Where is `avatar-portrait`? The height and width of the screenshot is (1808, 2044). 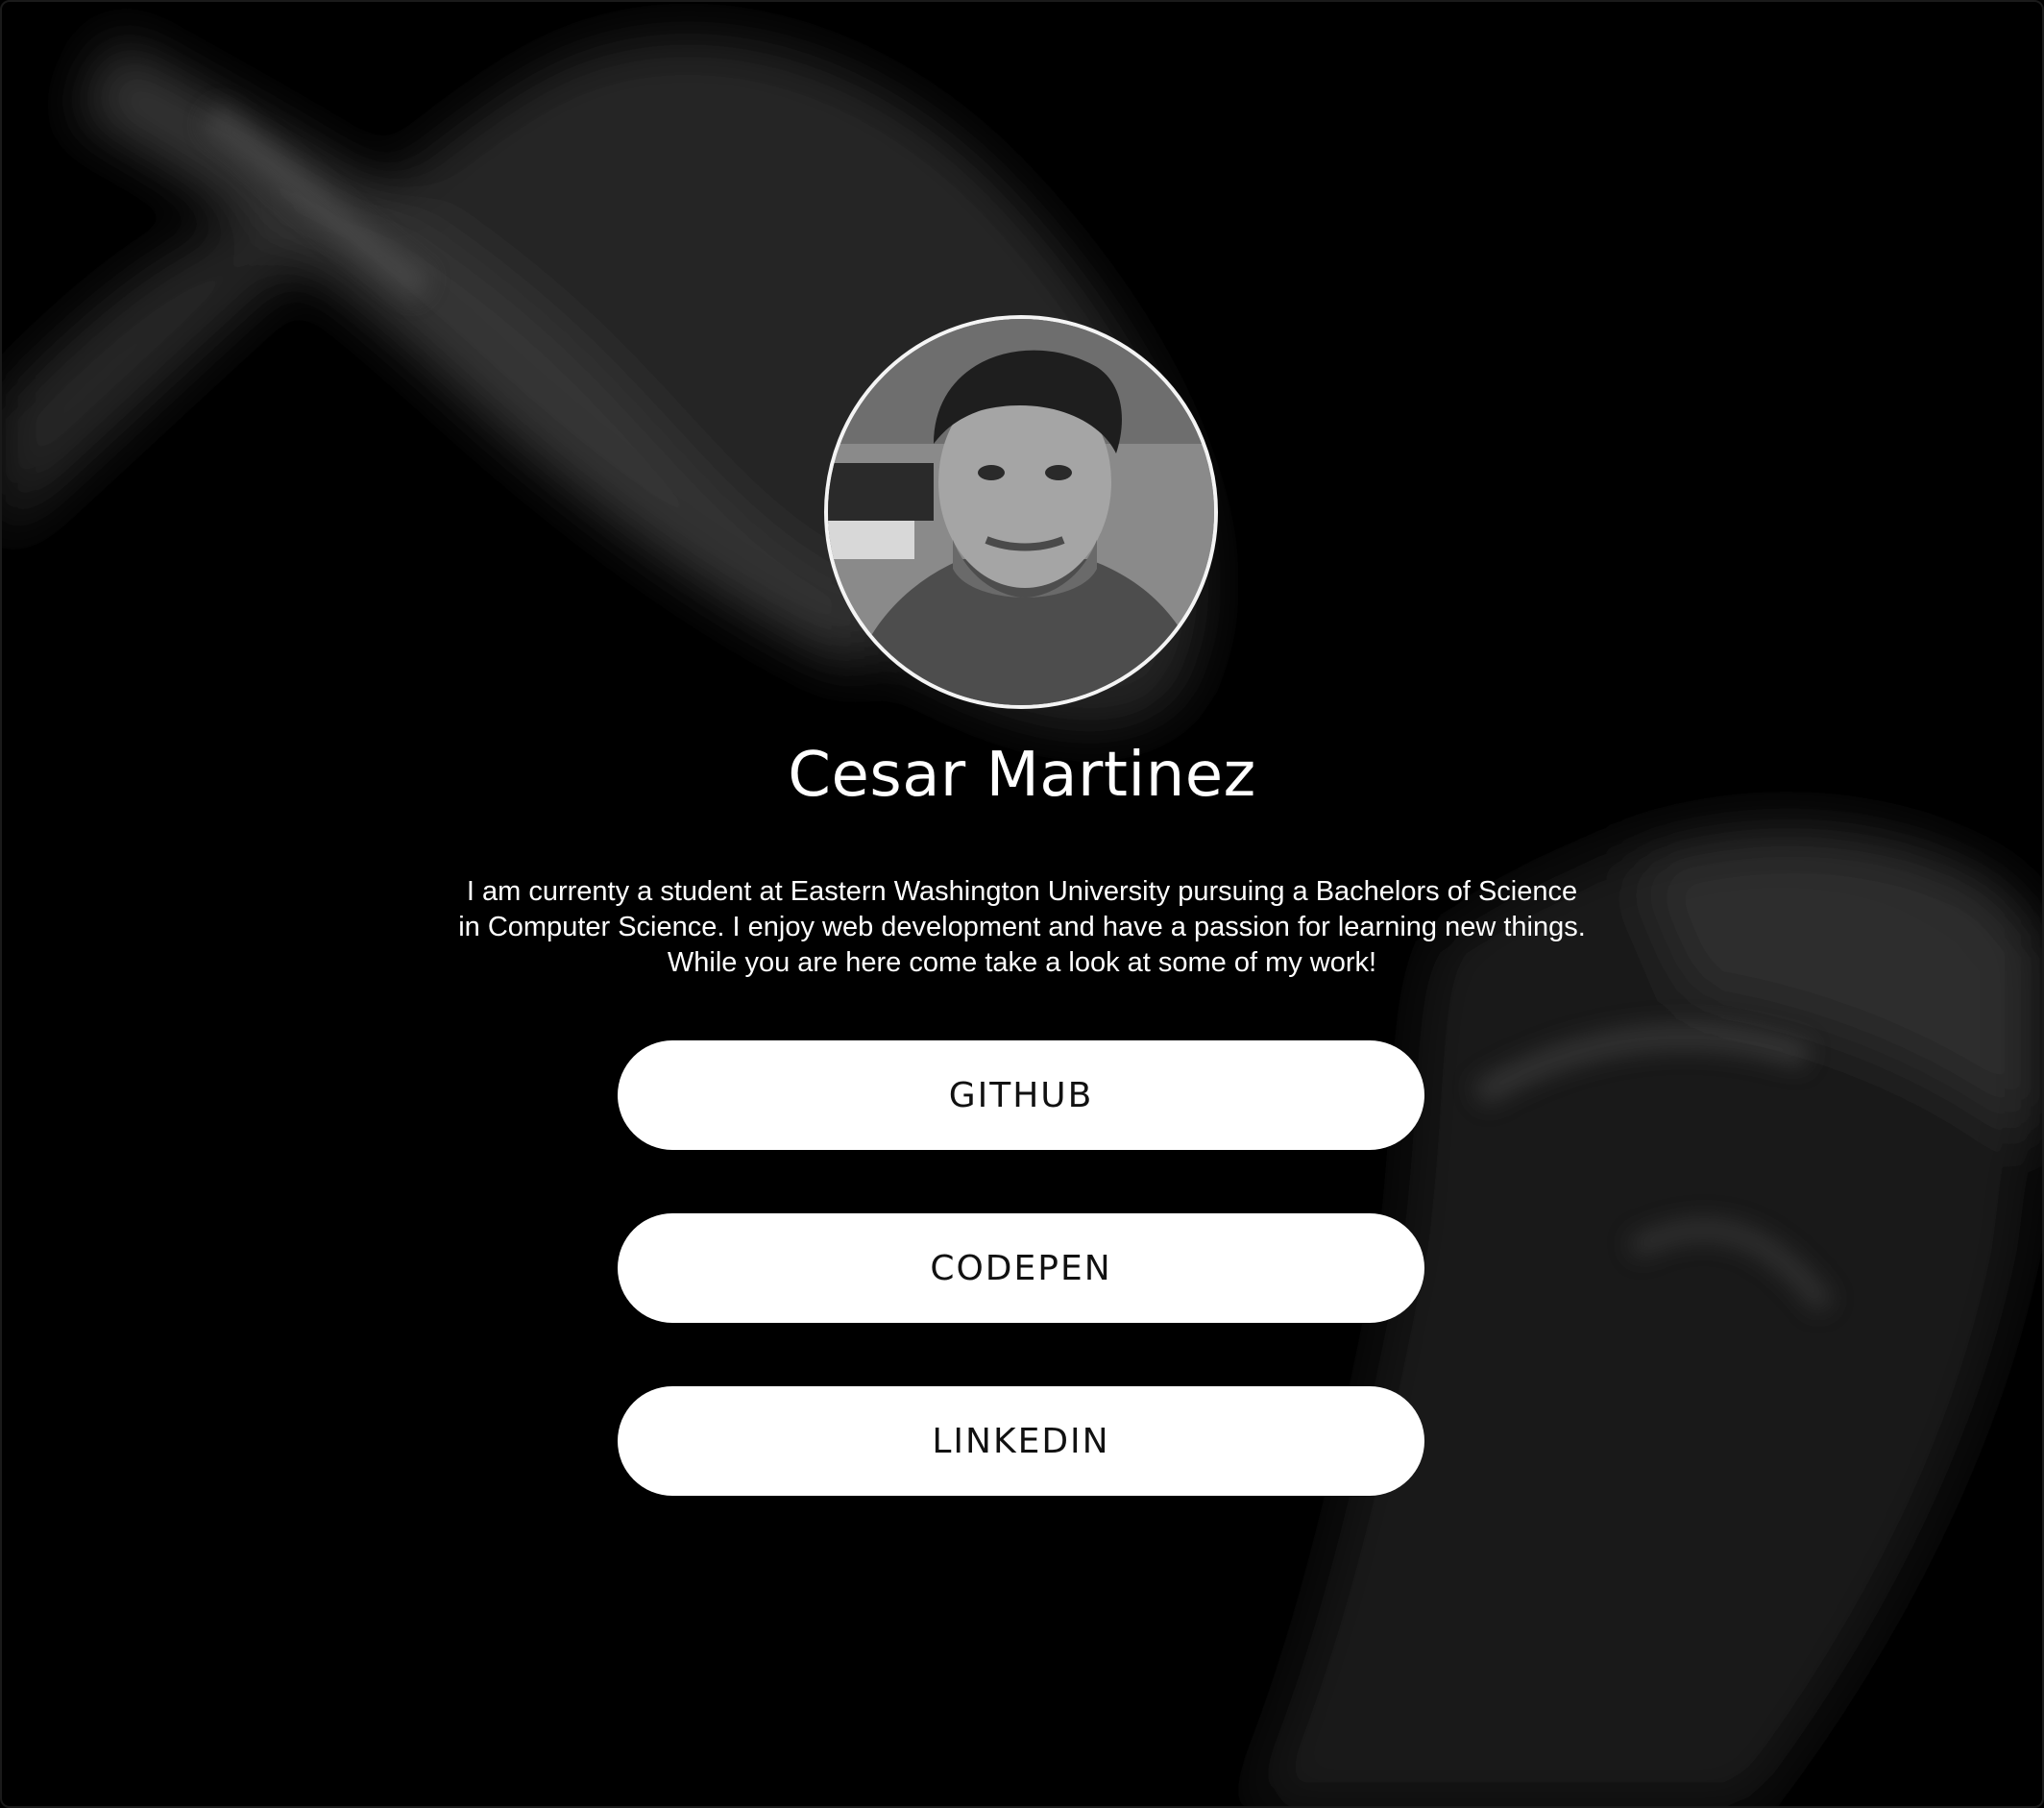
avatar-portrait is located at coordinates (1021, 512).